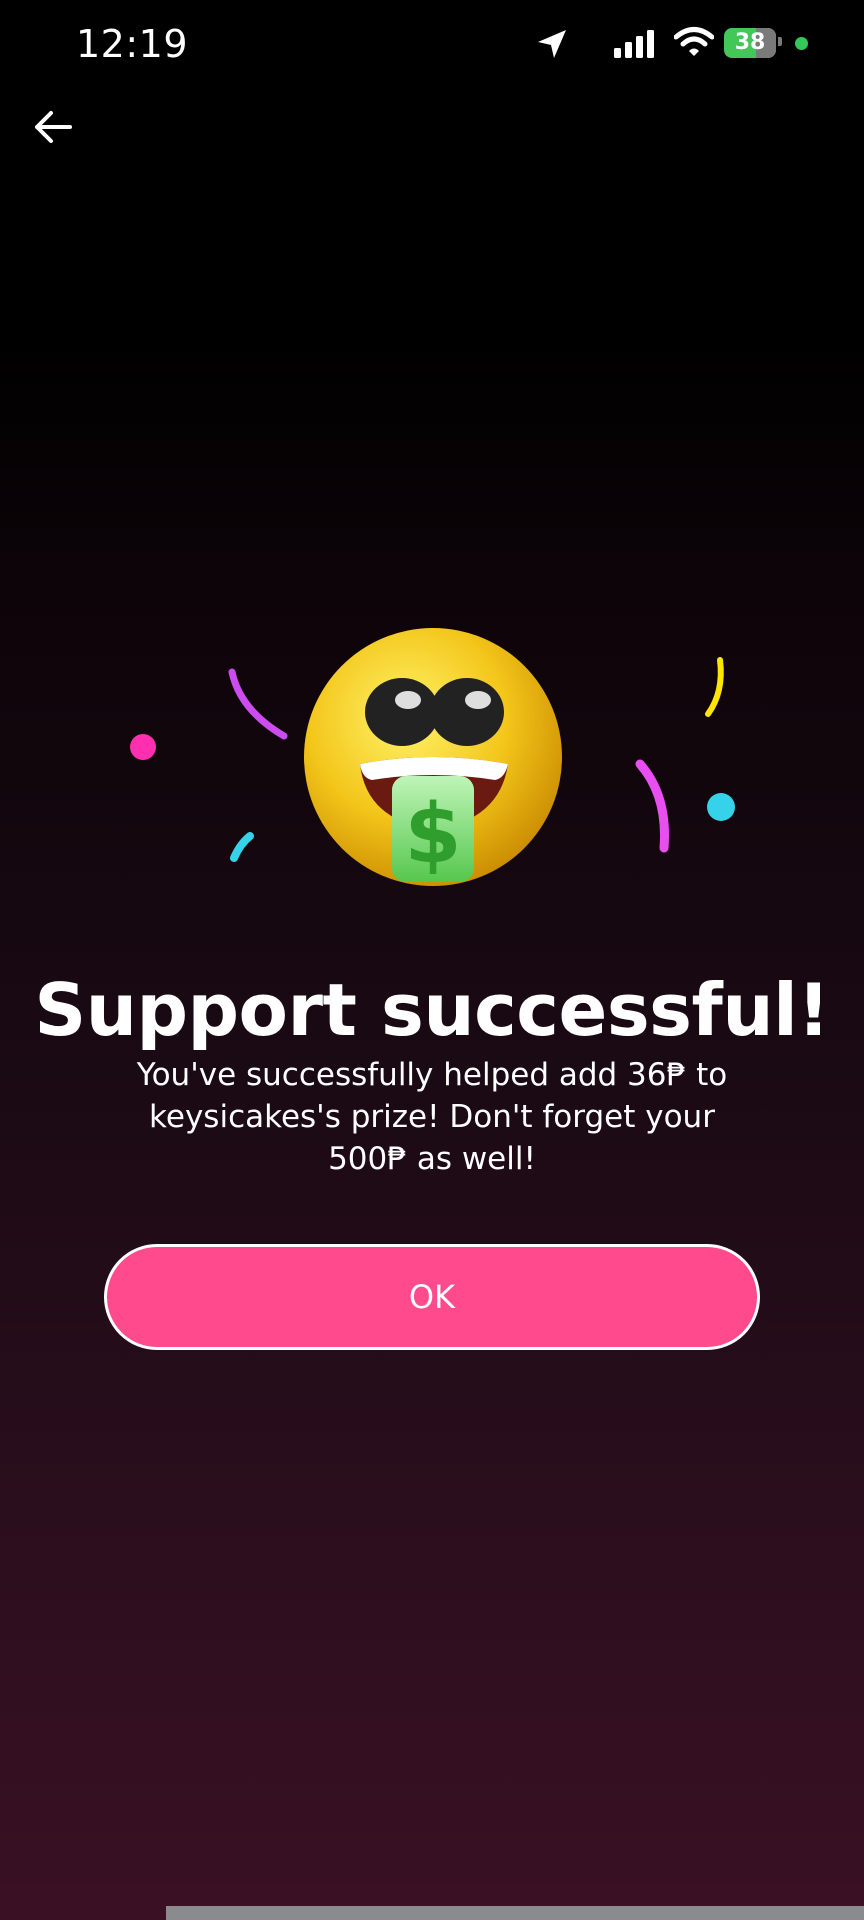  What do you see at coordinates (780, 41) in the screenshot?
I see `battery-tip` at bounding box center [780, 41].